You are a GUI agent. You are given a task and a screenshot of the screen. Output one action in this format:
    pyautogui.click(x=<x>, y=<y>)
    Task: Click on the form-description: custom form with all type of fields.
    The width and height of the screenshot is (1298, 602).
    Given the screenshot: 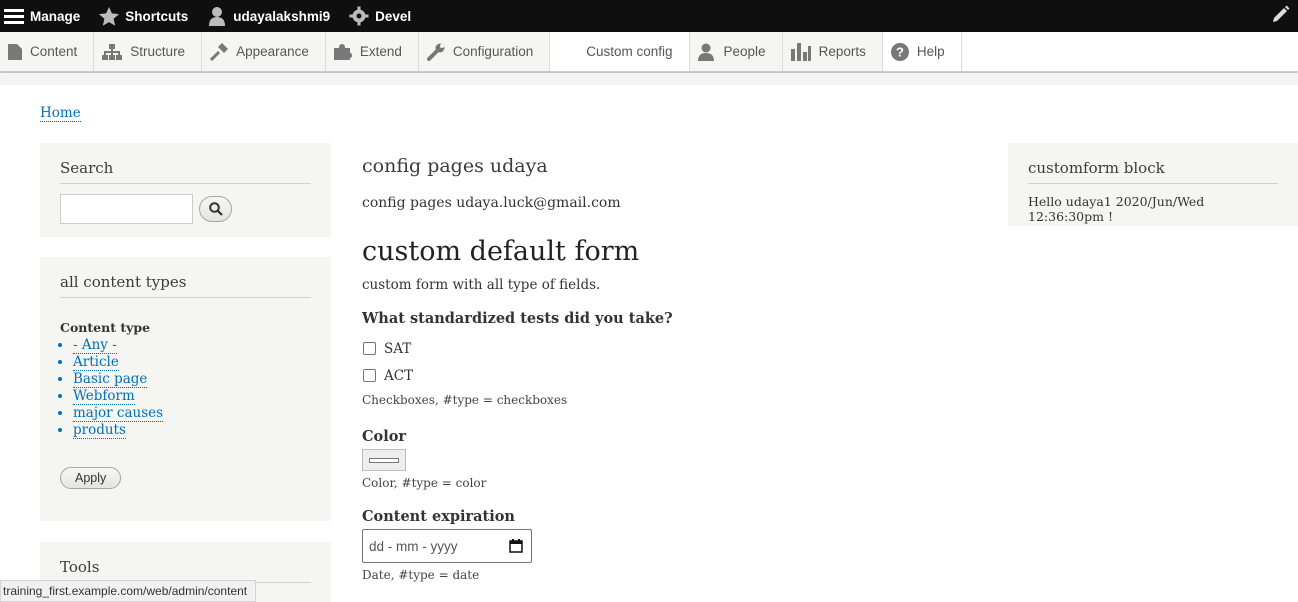 What is the action you would take?
    pyautogui.click(x=481, y=285)
    